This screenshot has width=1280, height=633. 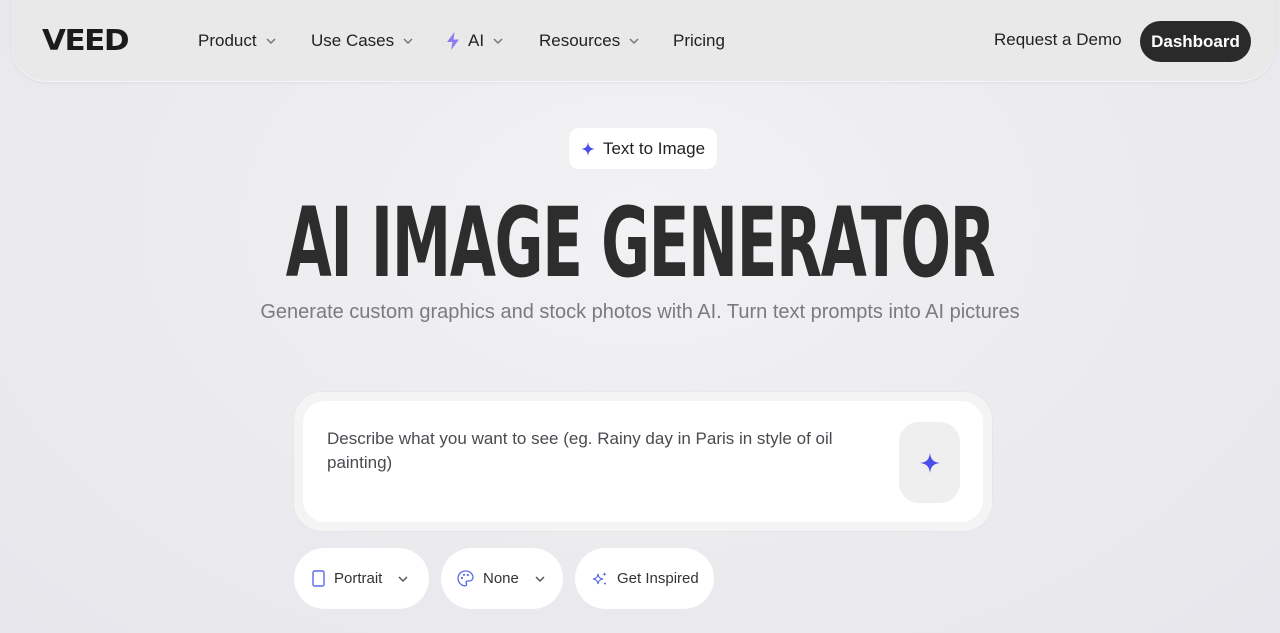 I want to click on nav-item-resources: Resources, so click(x=589, y=41).